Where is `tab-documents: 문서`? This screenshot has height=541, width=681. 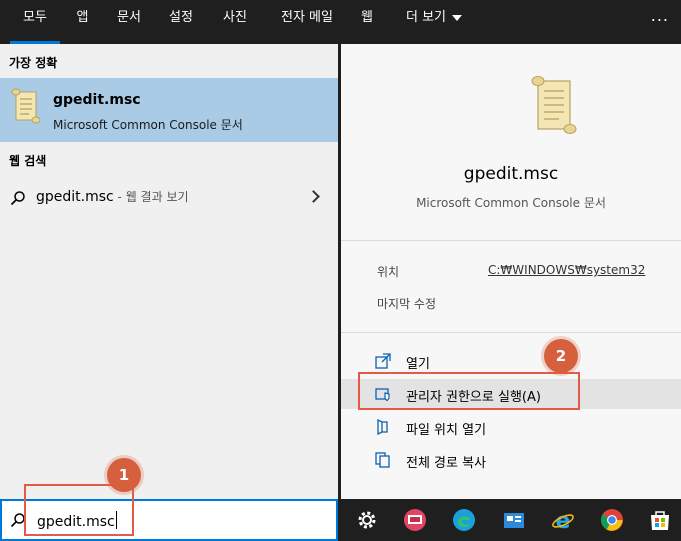
tab-documents: 문서 is located at coordinates (129, 22).